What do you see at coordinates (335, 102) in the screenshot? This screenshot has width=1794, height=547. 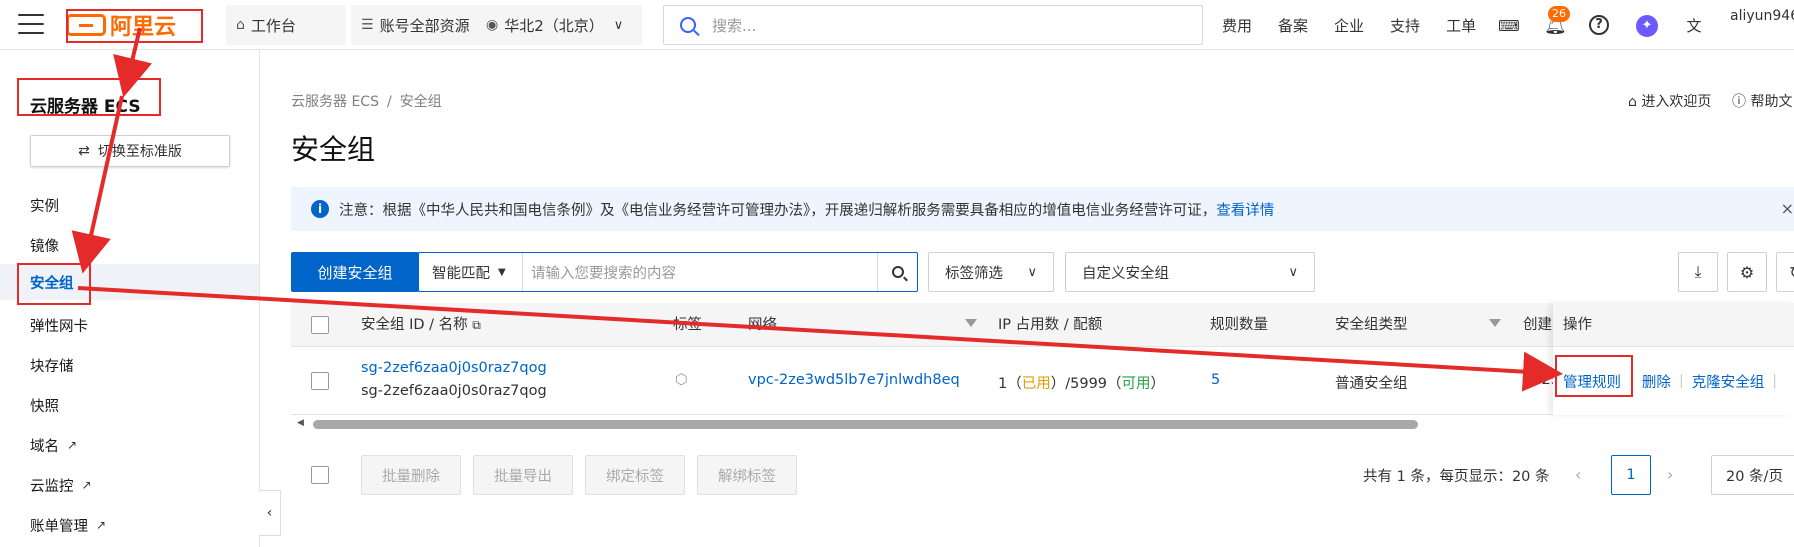 I see `breadcrumb-ecs: 云服务器 ECS` at bounding box center [335, 102].